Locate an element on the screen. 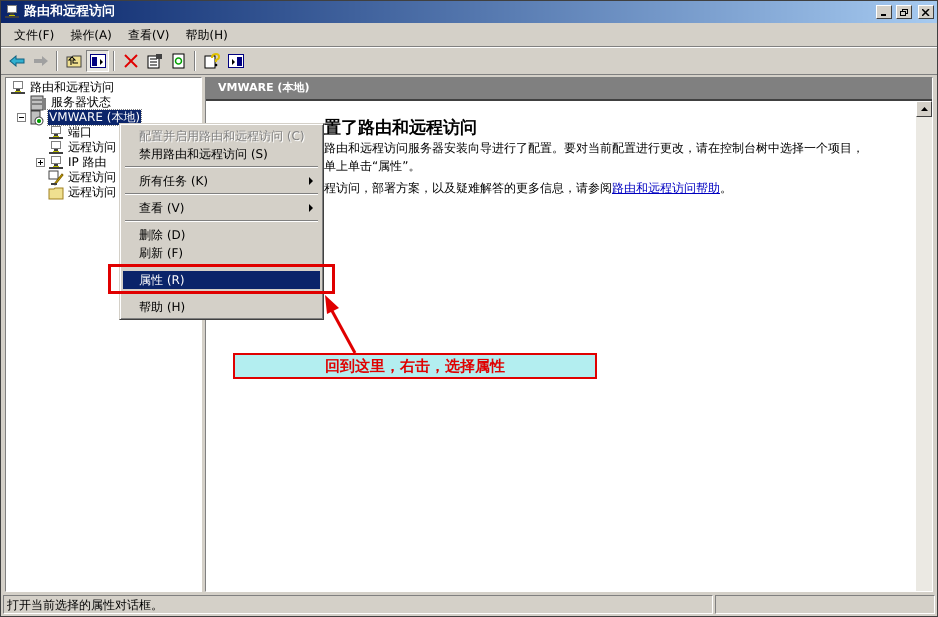 This screenshot has height=617, width=938. folder-icon is located at coordinates (56, 192).